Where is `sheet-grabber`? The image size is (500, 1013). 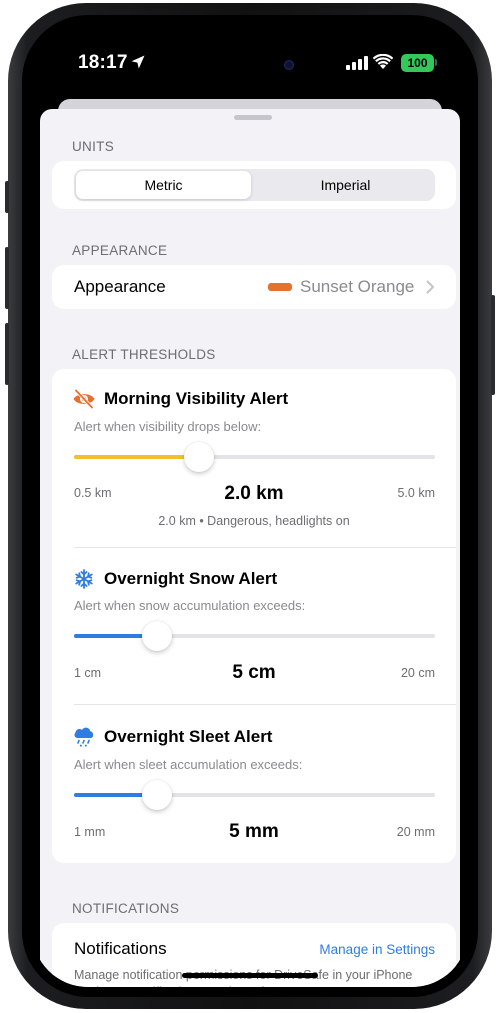 sheet-grabber is located at coordinates (253, 117).